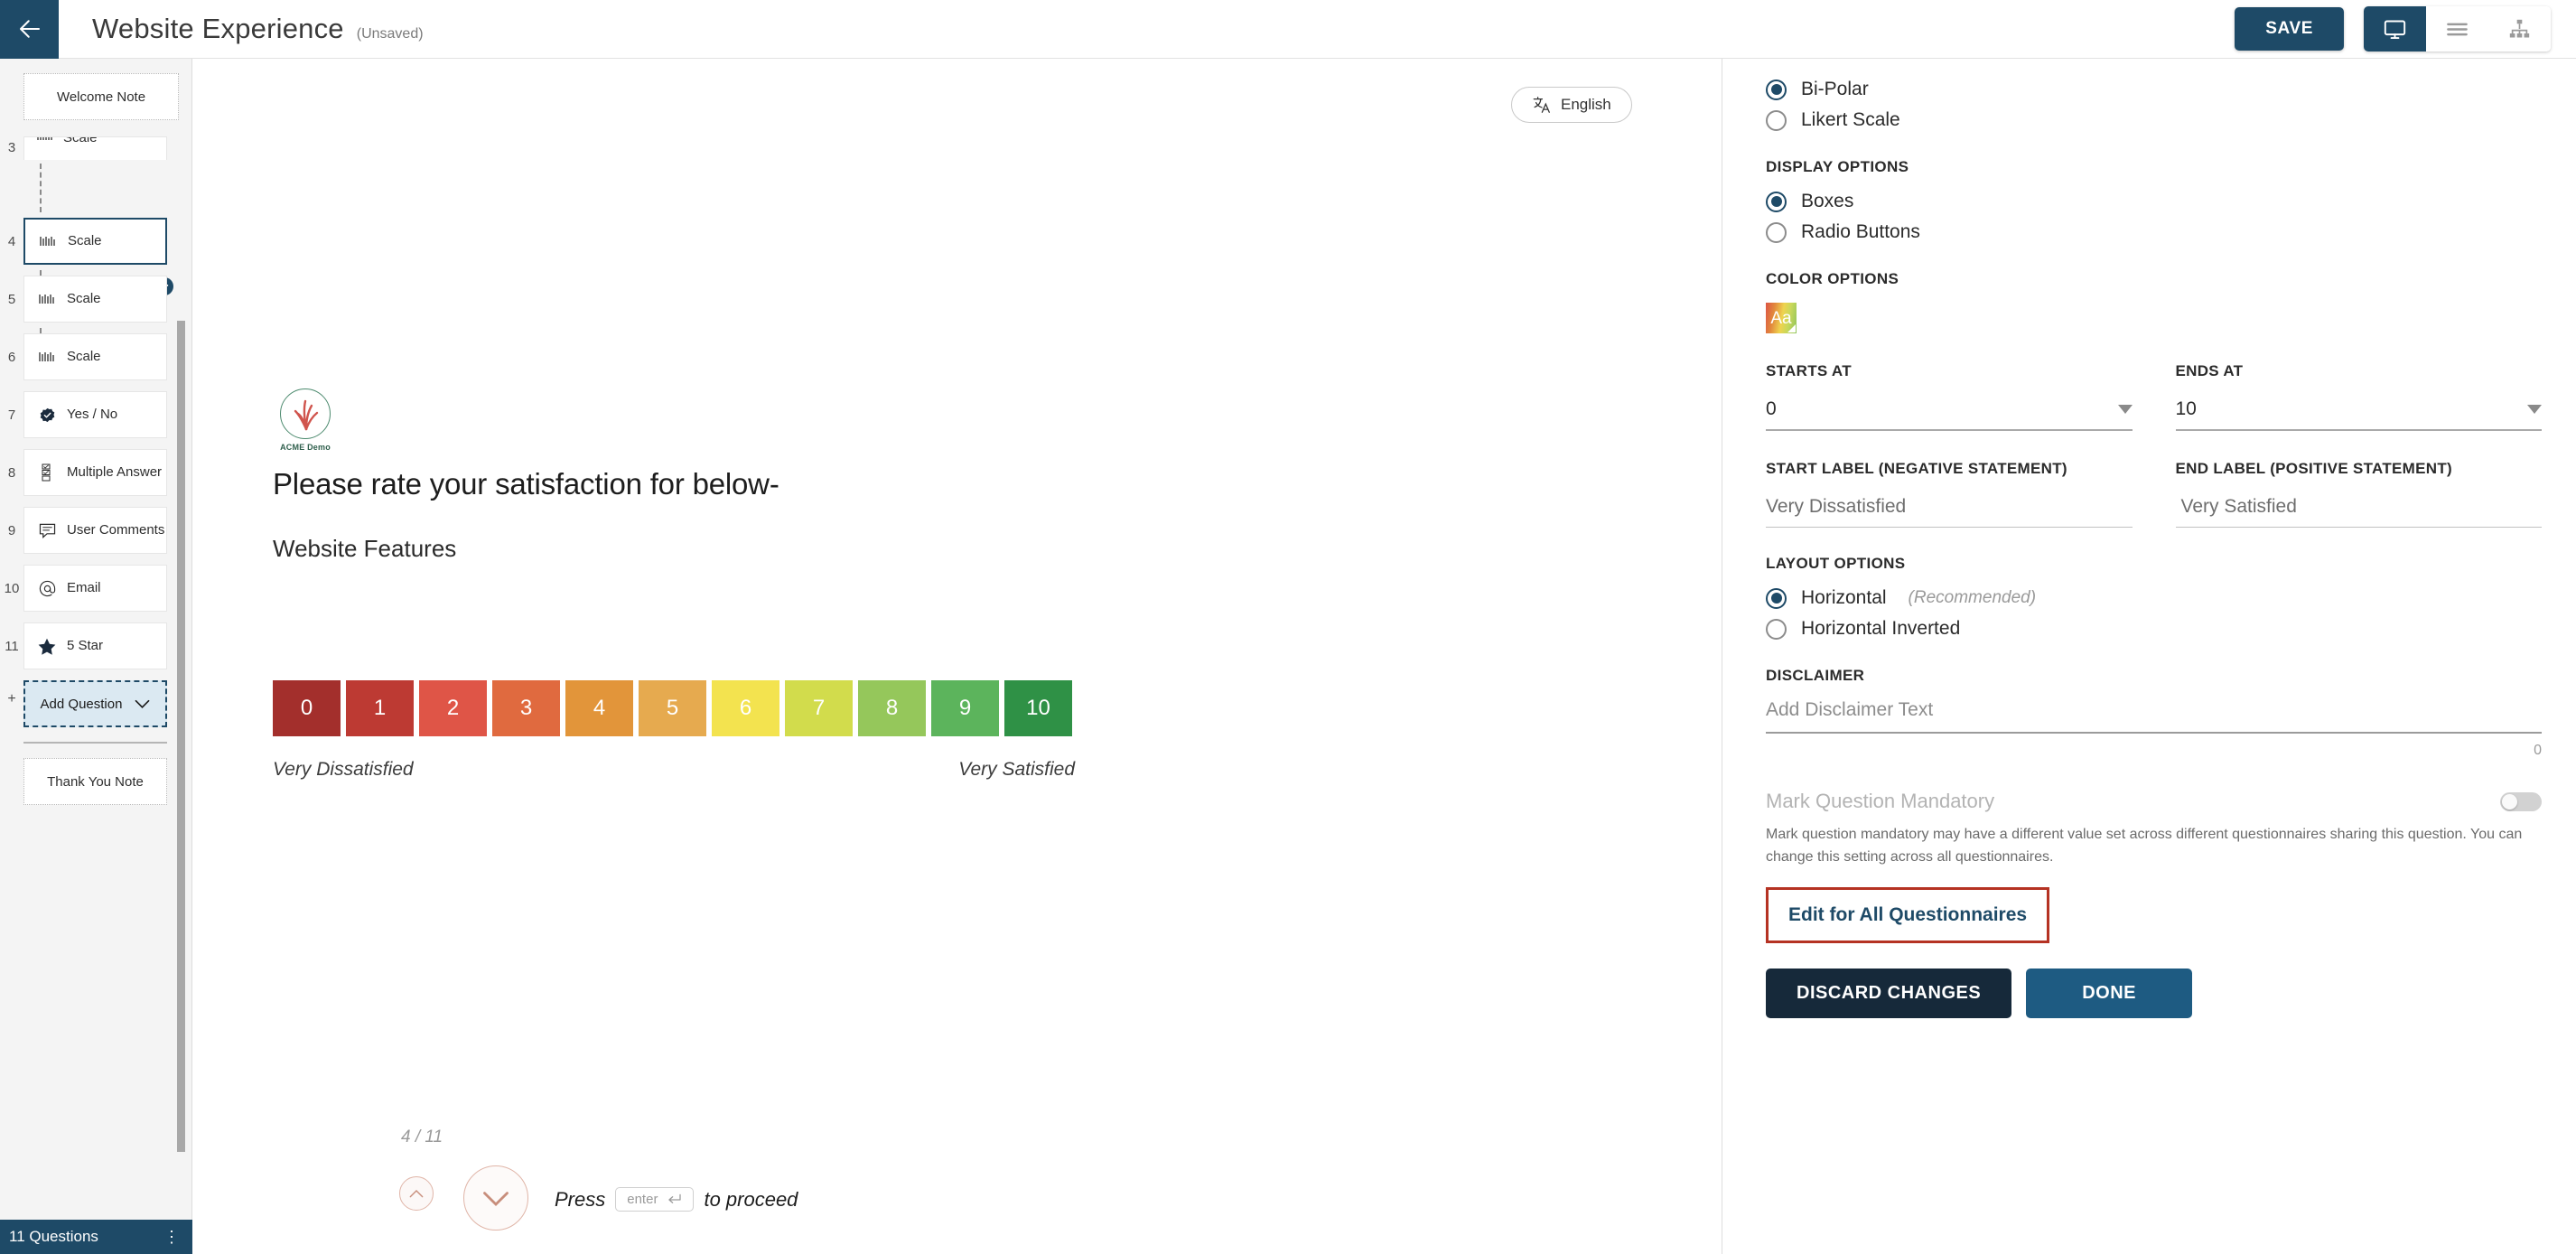  I want to click on range-fields: STARTS AT 0 ENDS AT 10, so click(2154, 396).